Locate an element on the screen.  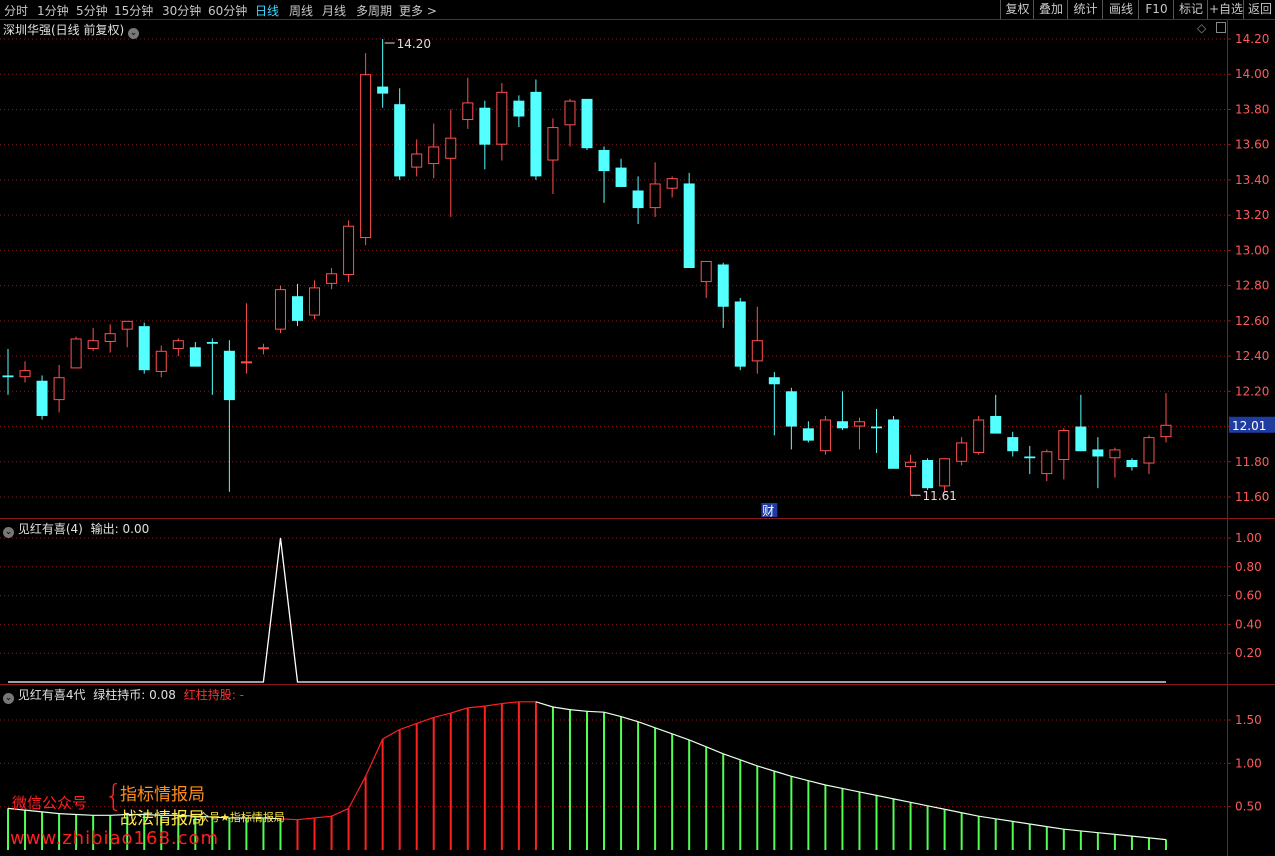
y-tick-label: 0.40 is located at coordinates (1248, 624).